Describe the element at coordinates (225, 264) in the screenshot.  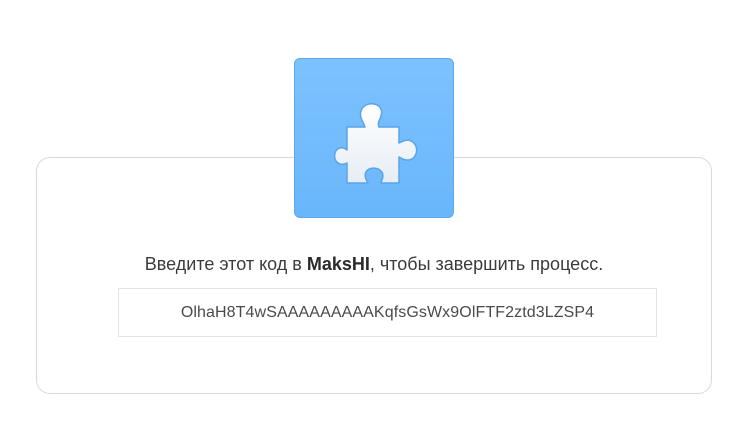
I see `instruction-prefix: Введите этот код в` at that location.